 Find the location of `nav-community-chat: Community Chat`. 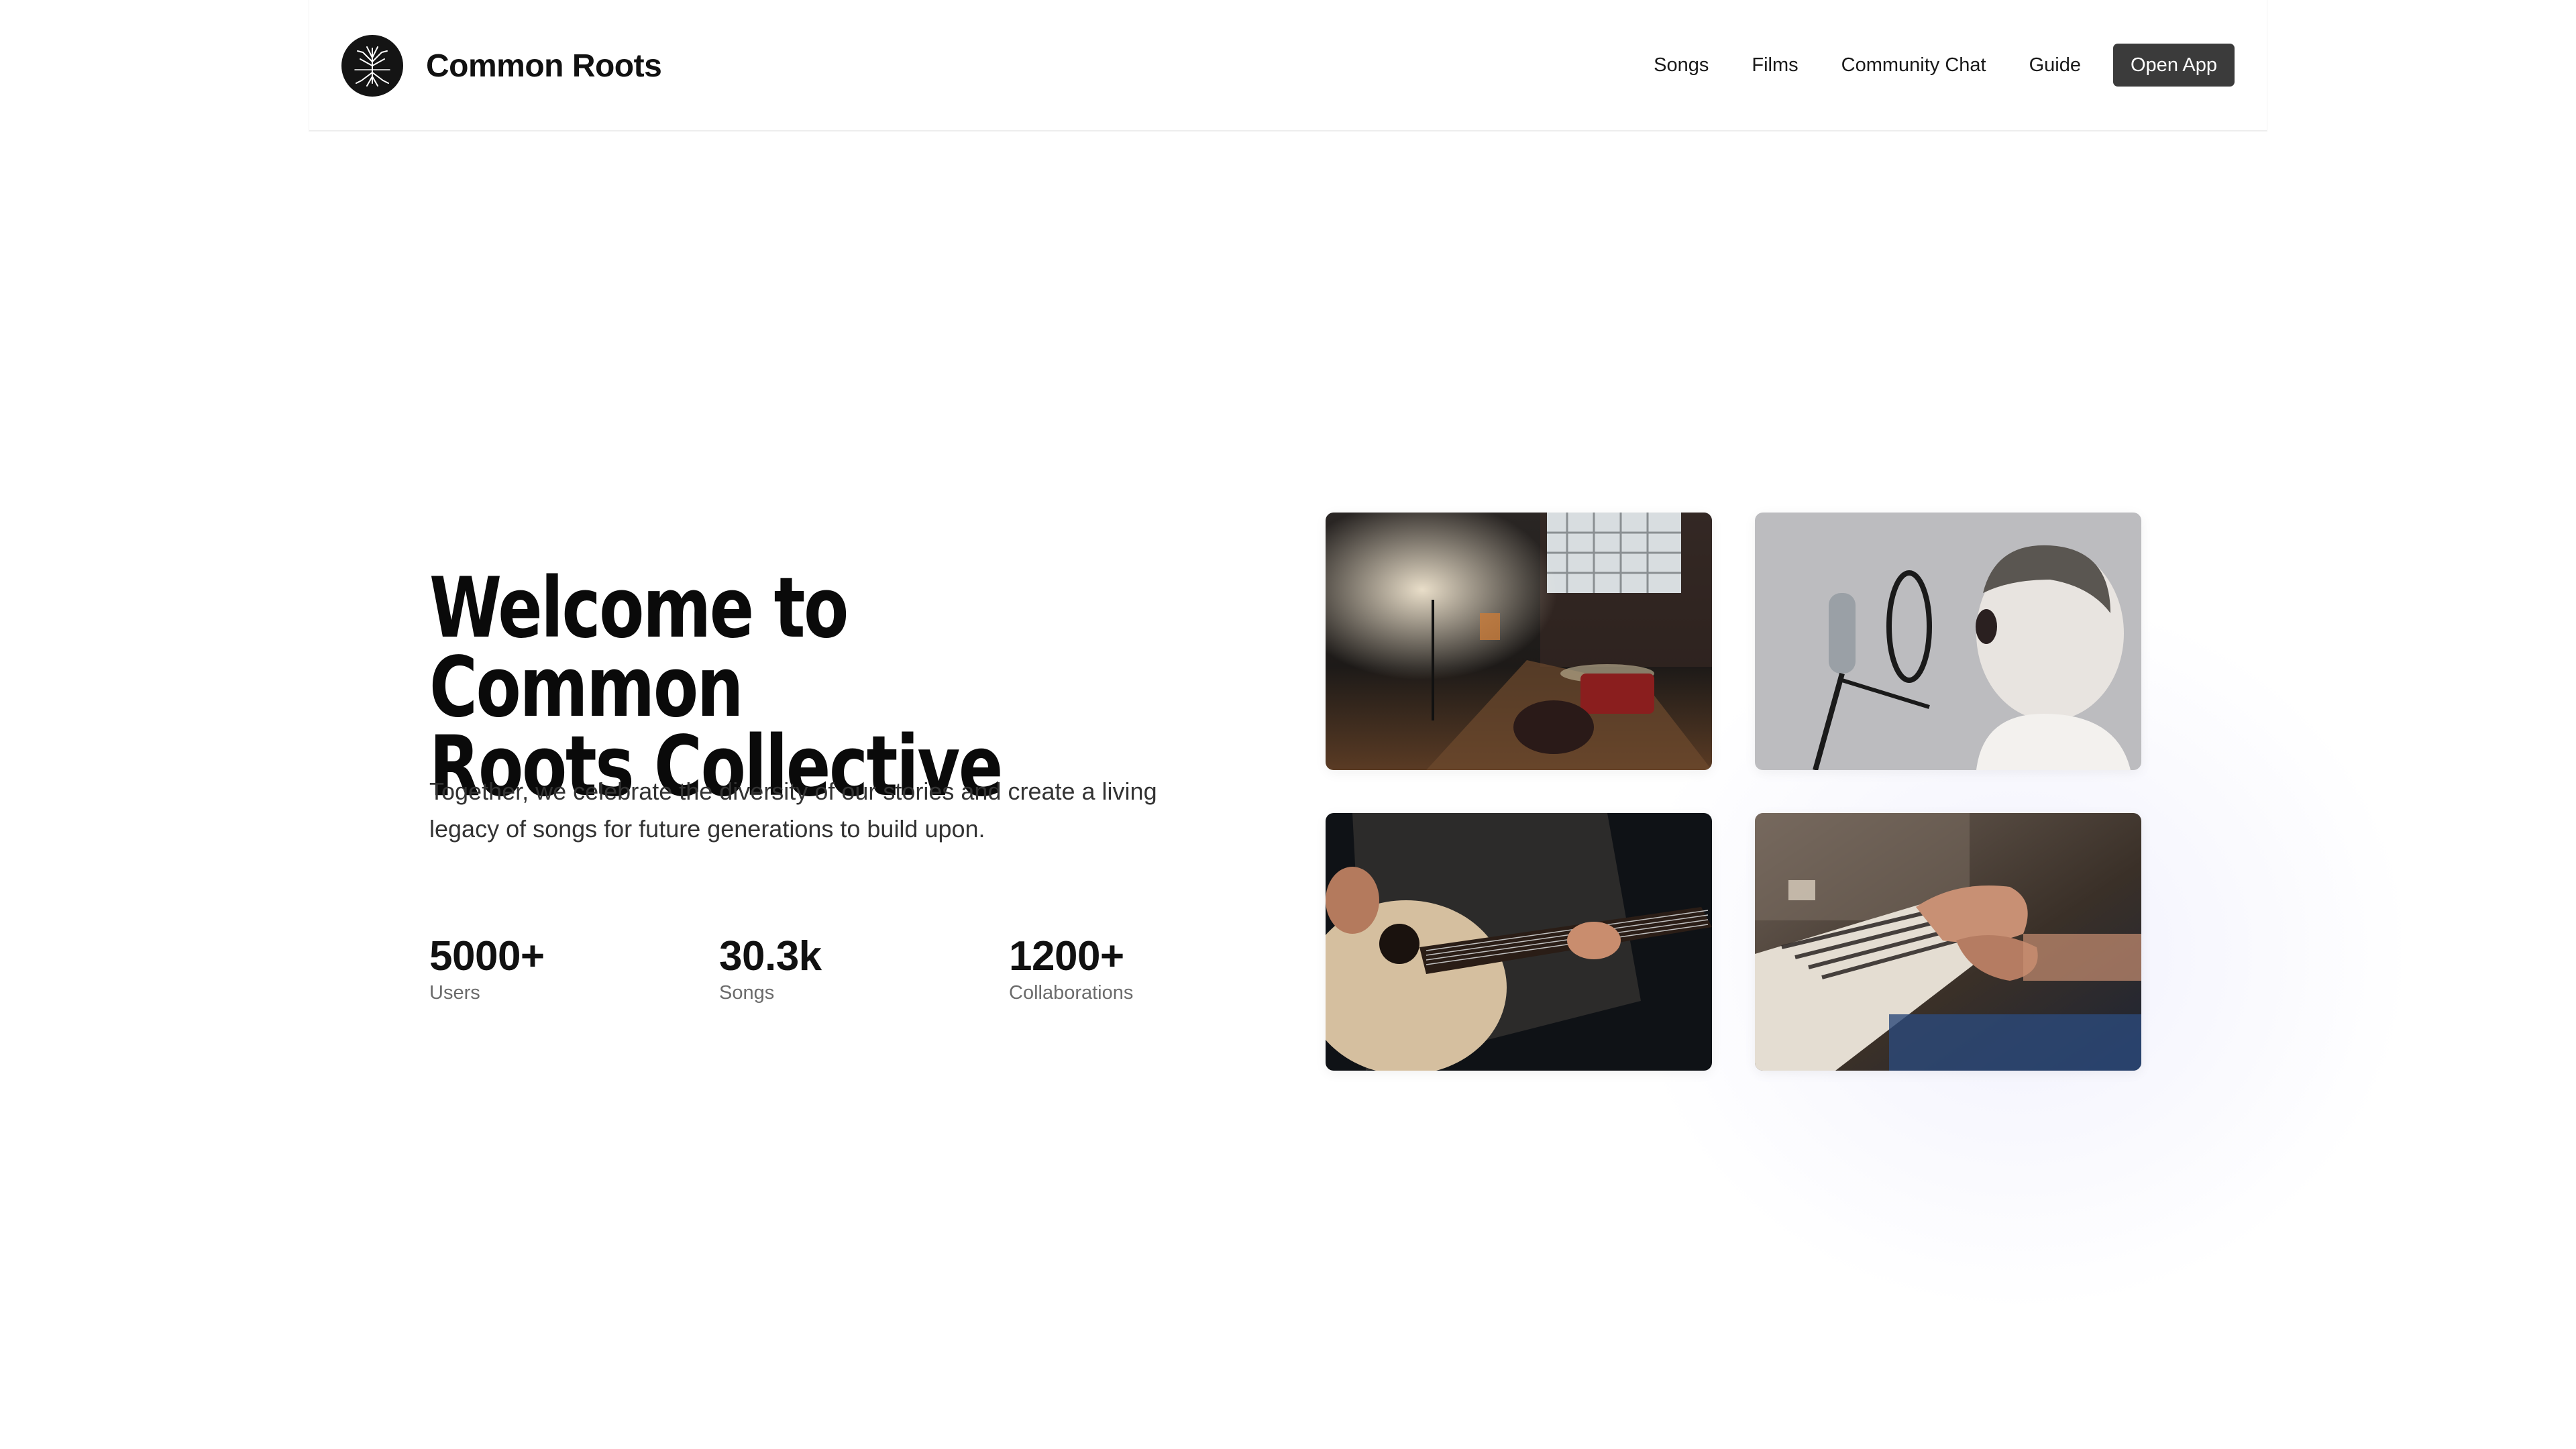

nav-community-chat: Community Chat is located at coordinates (1913, 65).